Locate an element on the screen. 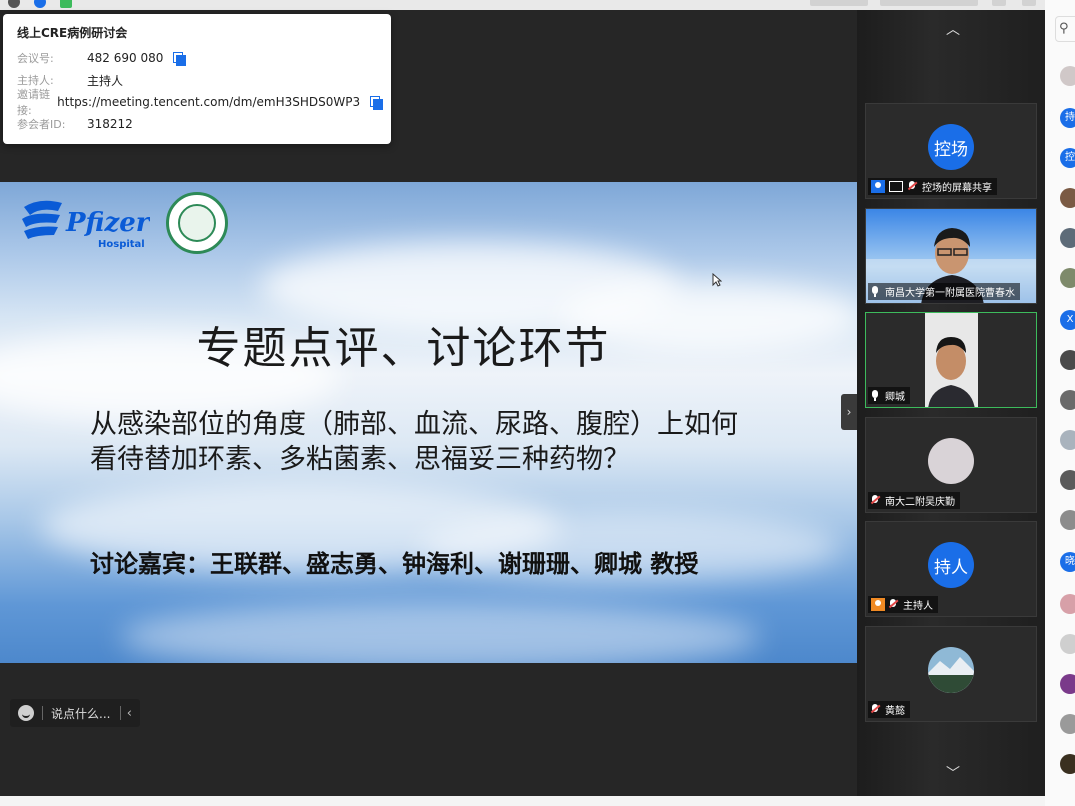 The width and height of the screenshot is (1075, 806). meeting-id: 482 690 080 is located at coordinates (125, 58).